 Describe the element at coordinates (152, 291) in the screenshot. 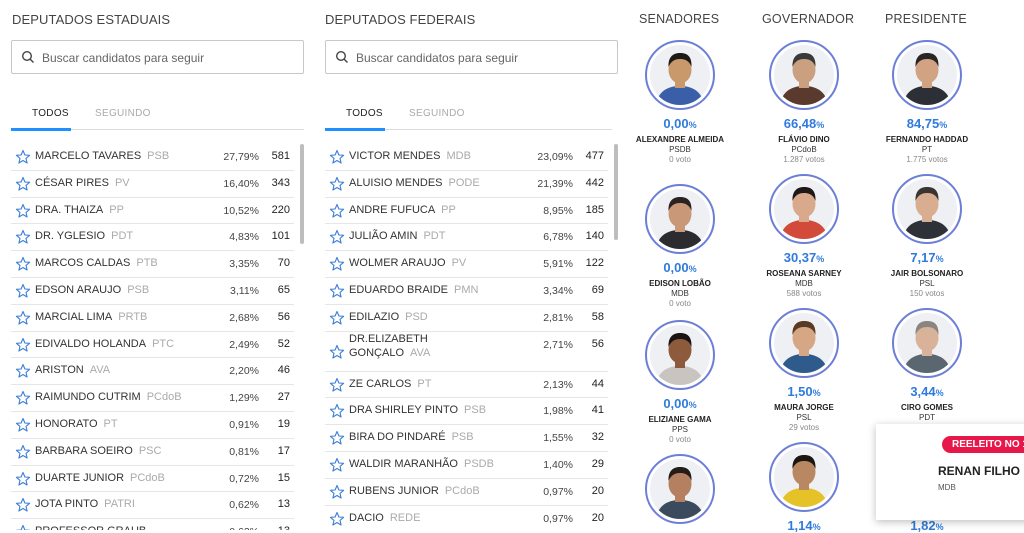

I see `candidate-row: EDSON ARAUJO PSB 3,11% 65` at that location.